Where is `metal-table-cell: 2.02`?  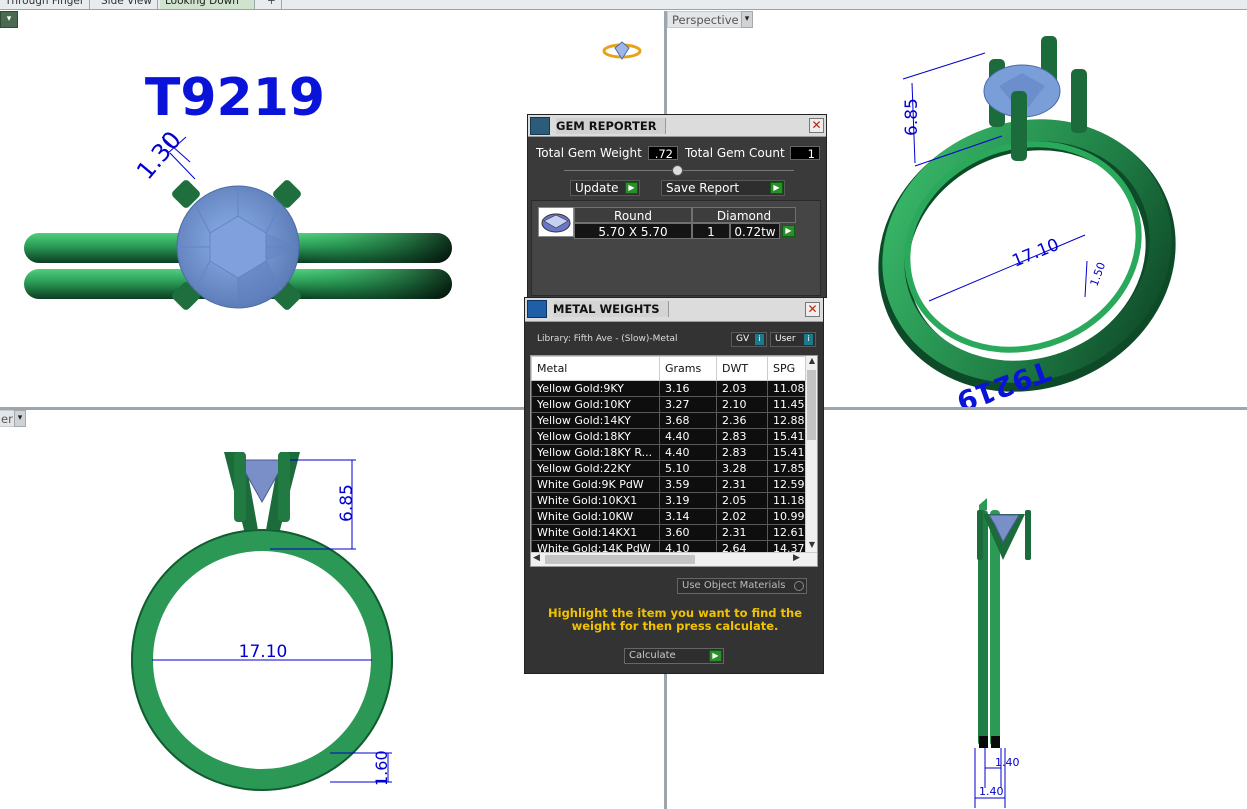
metal-table-cell: 2.02 is located at coordinates (742, 516).